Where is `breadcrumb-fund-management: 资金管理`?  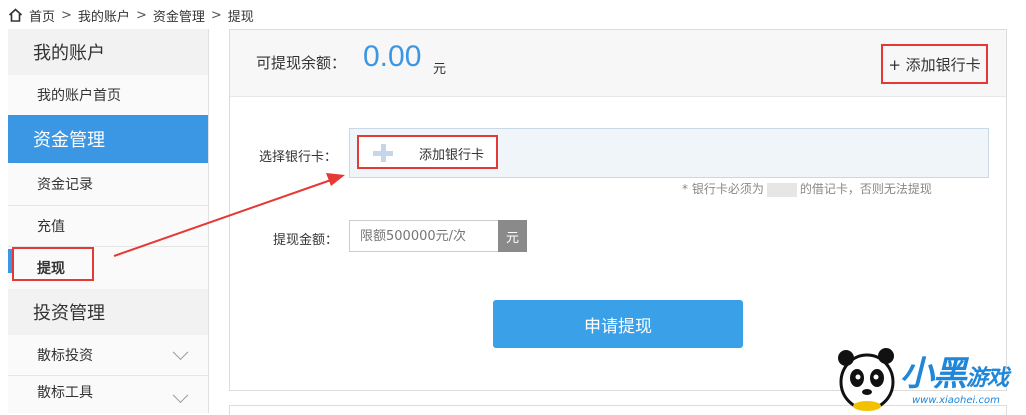
breadcrumb-fund-management: 资金管理 is located at coordinates (179, 15).